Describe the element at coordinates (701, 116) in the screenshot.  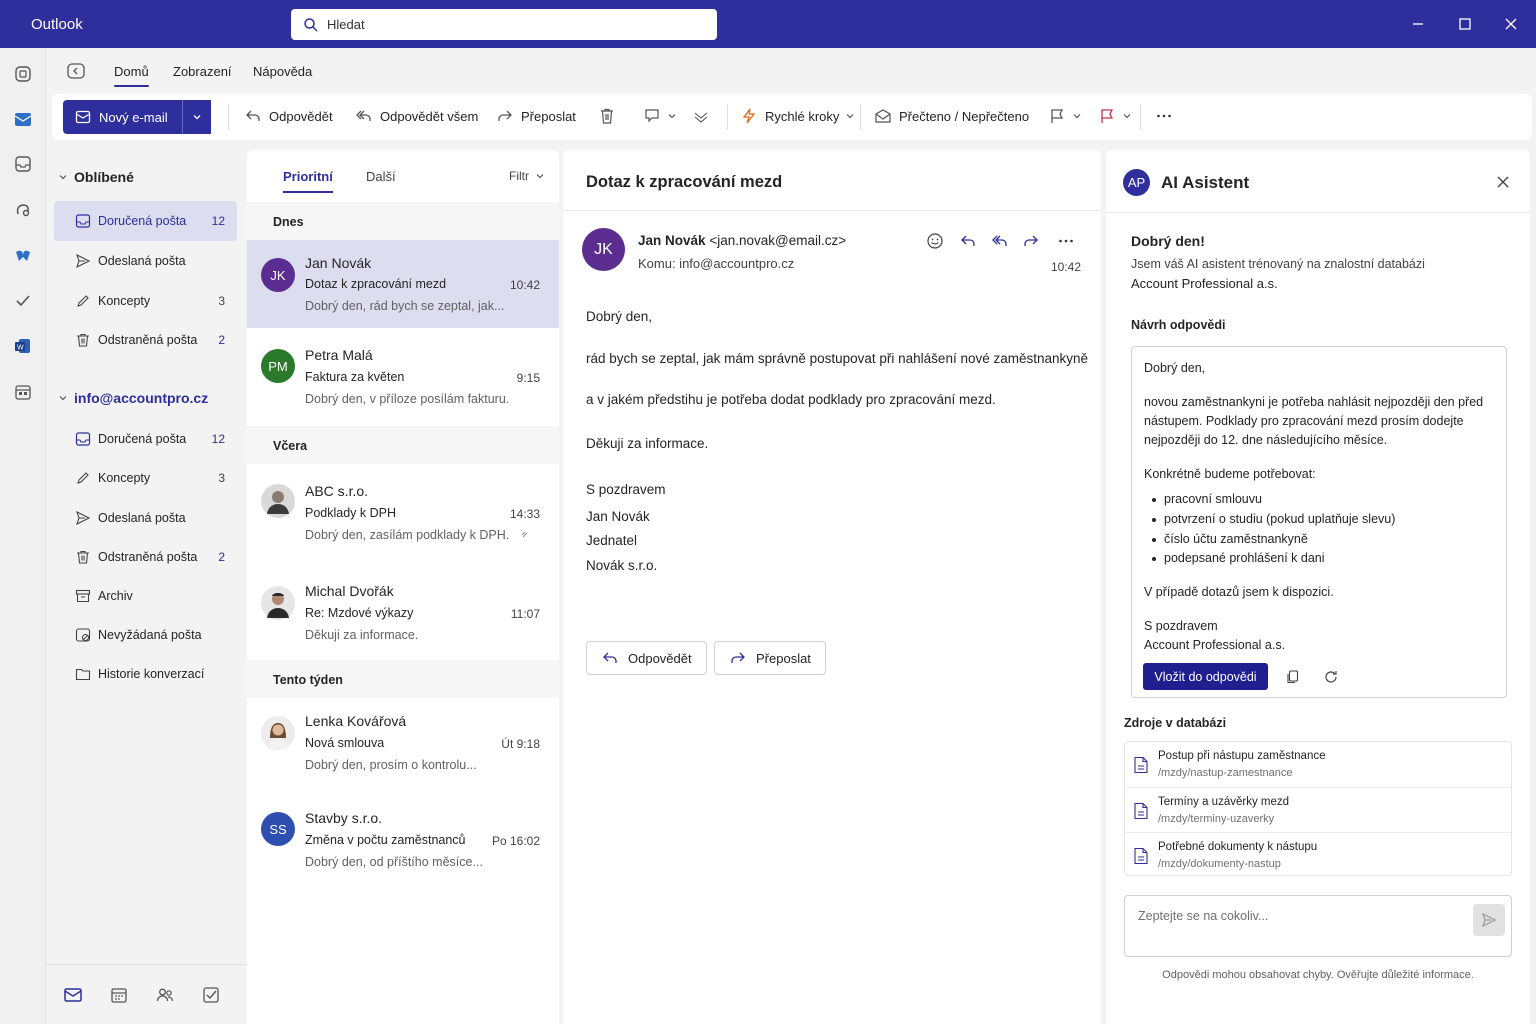
I see `move-icon` at that location.